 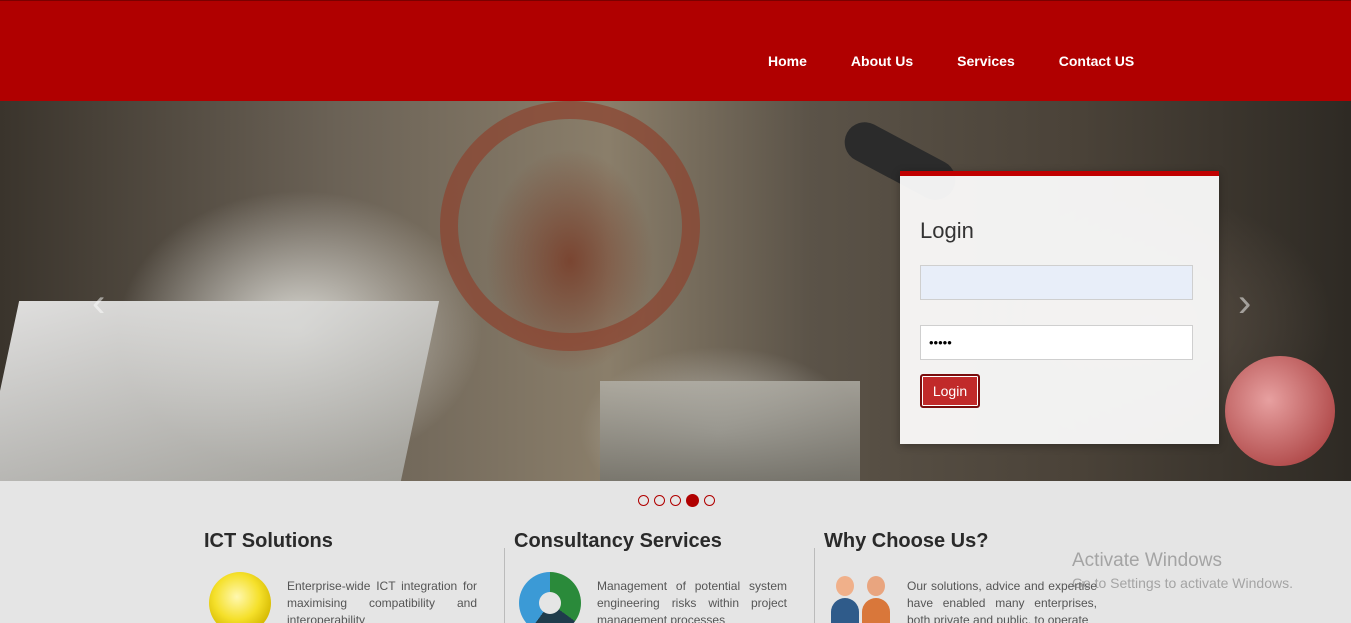 I want to click on tunnel-floor-shape, so click(x=730, y=431).